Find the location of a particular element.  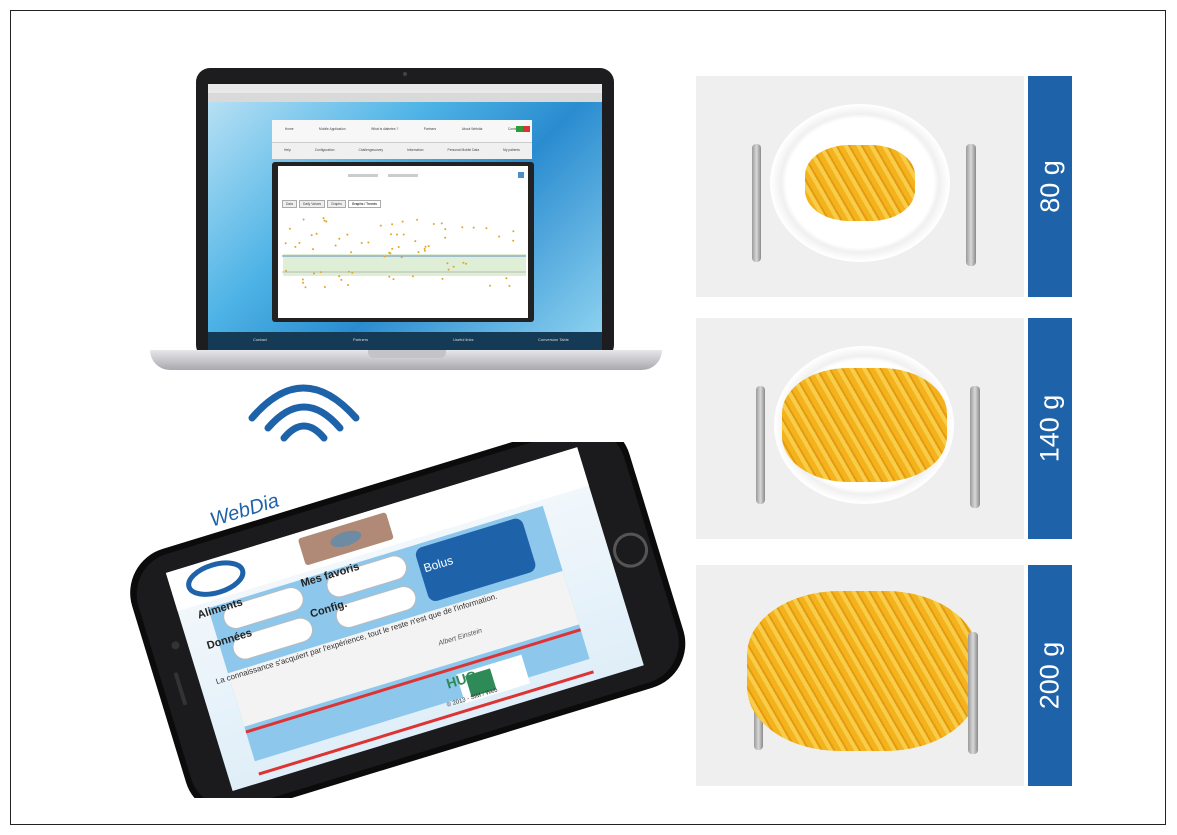

portion-weight-label: 140 g is located at coordinates (1050, 428).